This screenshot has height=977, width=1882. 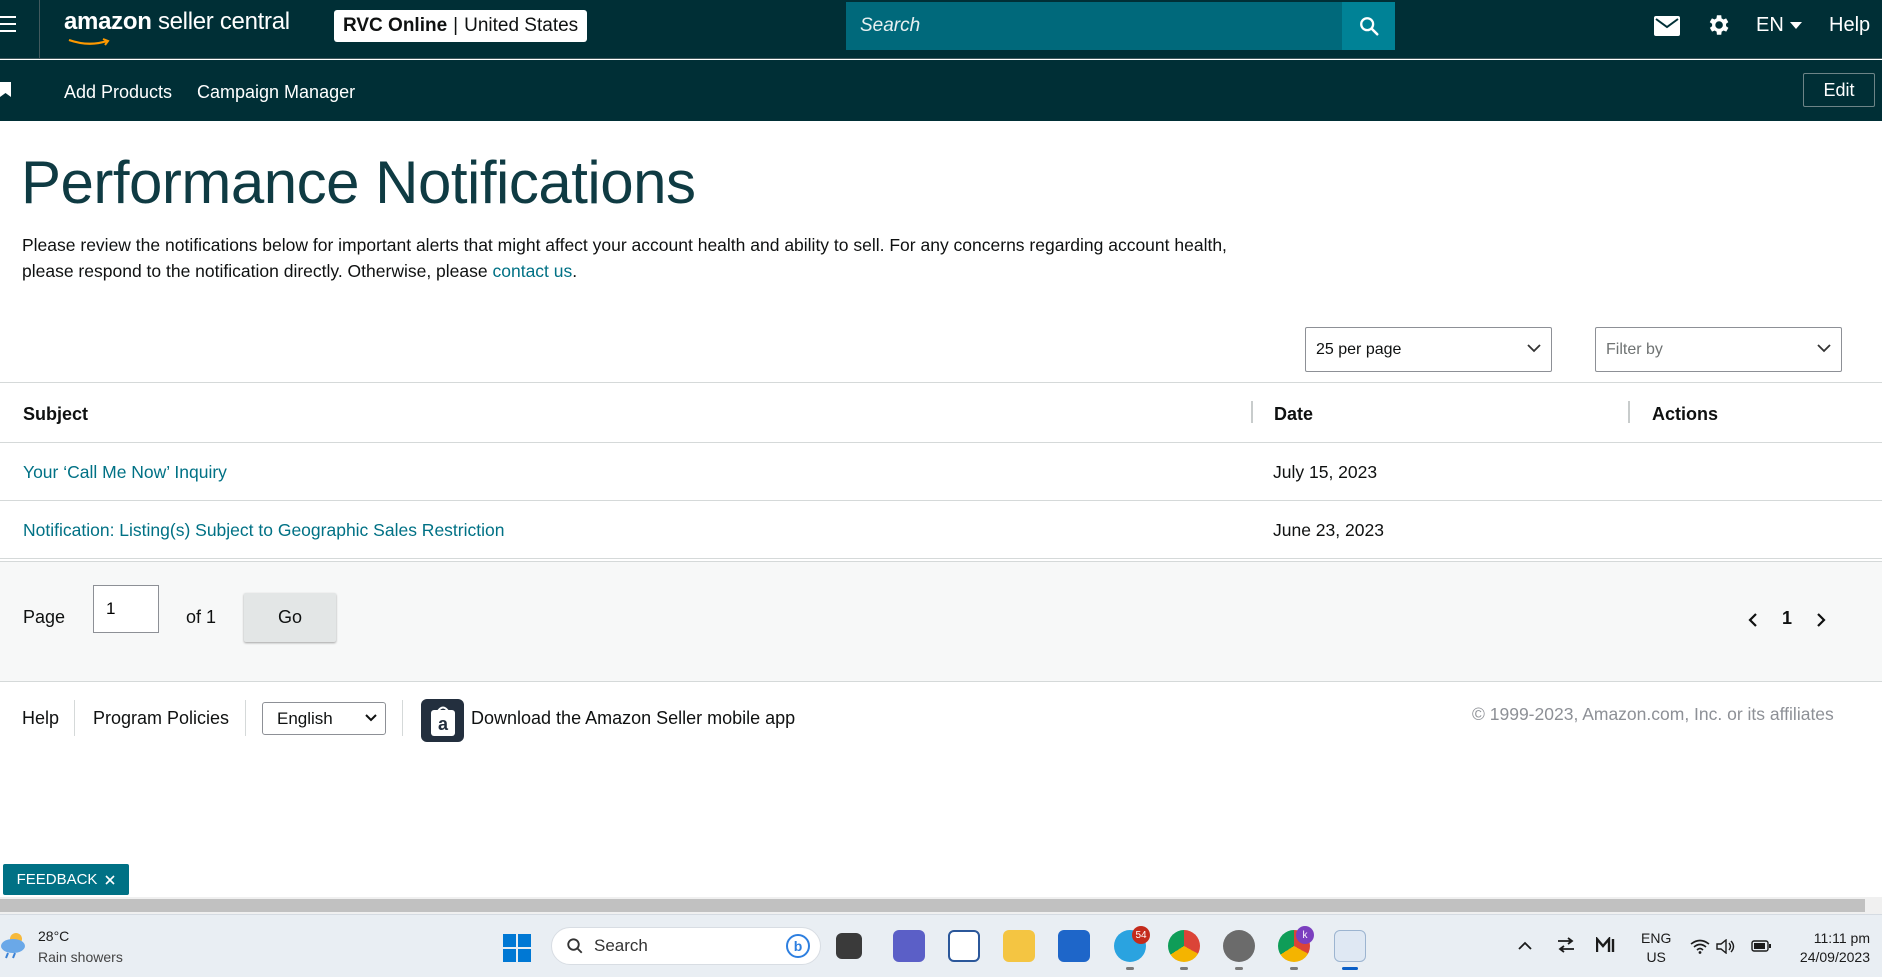 What do you see at coordinates (1667, 26) in the screenshot?
I see `mail-icon` at bounding box center [1667, 26].